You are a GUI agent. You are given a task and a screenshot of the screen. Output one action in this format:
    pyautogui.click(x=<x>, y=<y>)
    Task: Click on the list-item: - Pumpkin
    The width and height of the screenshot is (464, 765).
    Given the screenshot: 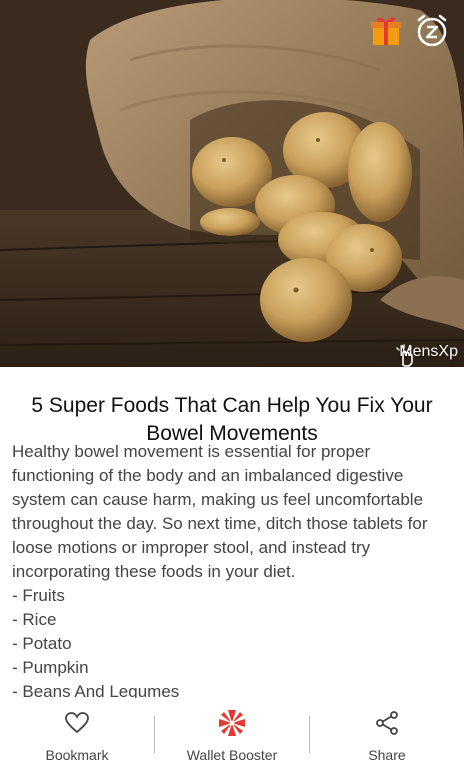 What is the action you would take?
    pyautogui.click(x=50, y=667)
    